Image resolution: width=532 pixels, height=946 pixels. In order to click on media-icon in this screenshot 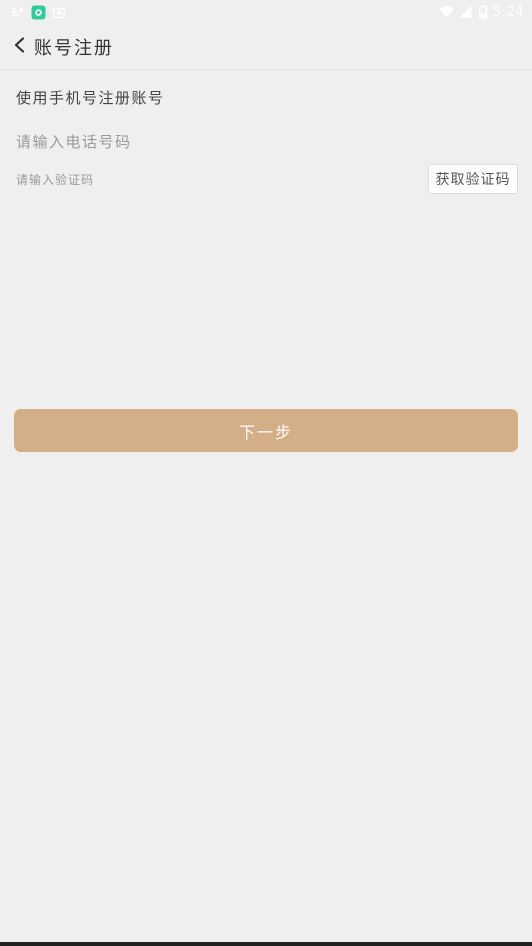, I will do `click(59, 12)`.